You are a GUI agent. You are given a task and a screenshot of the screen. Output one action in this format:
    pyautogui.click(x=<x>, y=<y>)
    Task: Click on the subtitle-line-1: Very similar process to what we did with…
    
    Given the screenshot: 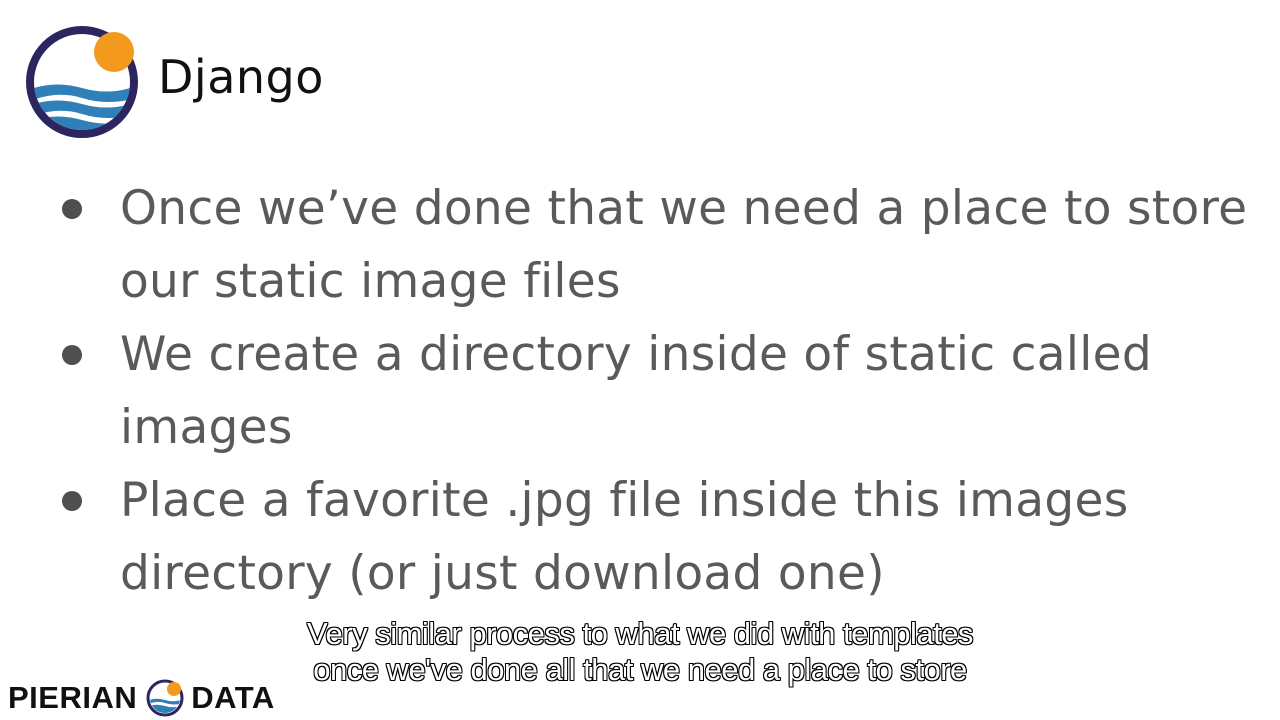 What is the action you would take?
    pyautogui.click(x=640, y=633)
    